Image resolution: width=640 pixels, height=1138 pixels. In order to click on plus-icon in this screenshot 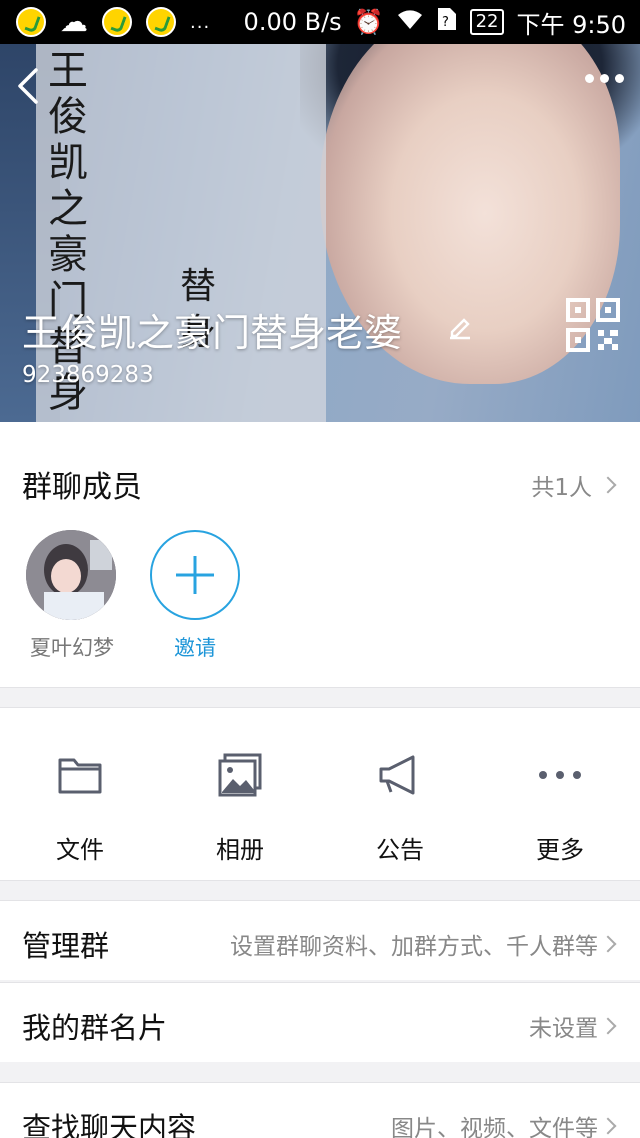, I will do `click(195, 575)`.